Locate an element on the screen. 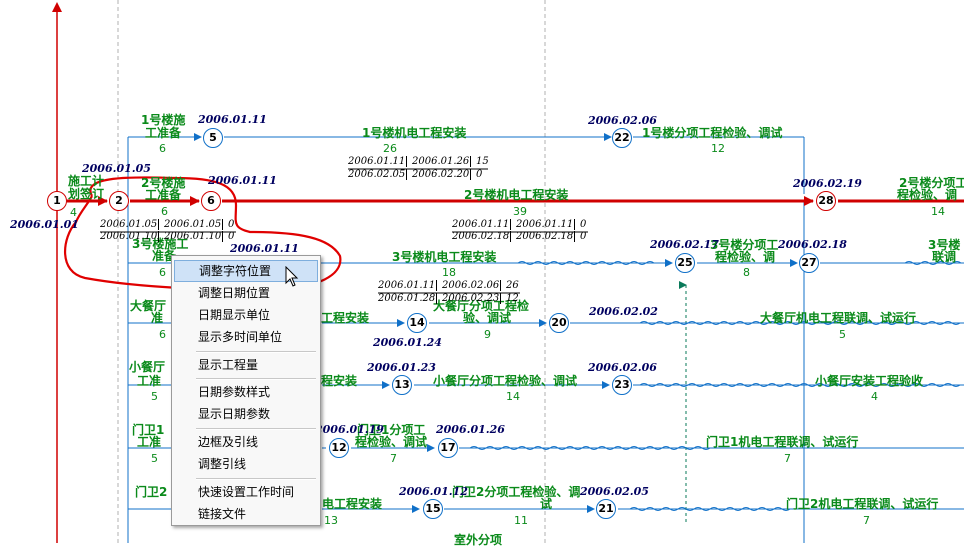 This screenshot has height=548, width=964. event-node: 15 is located at coordinates (433, 509).